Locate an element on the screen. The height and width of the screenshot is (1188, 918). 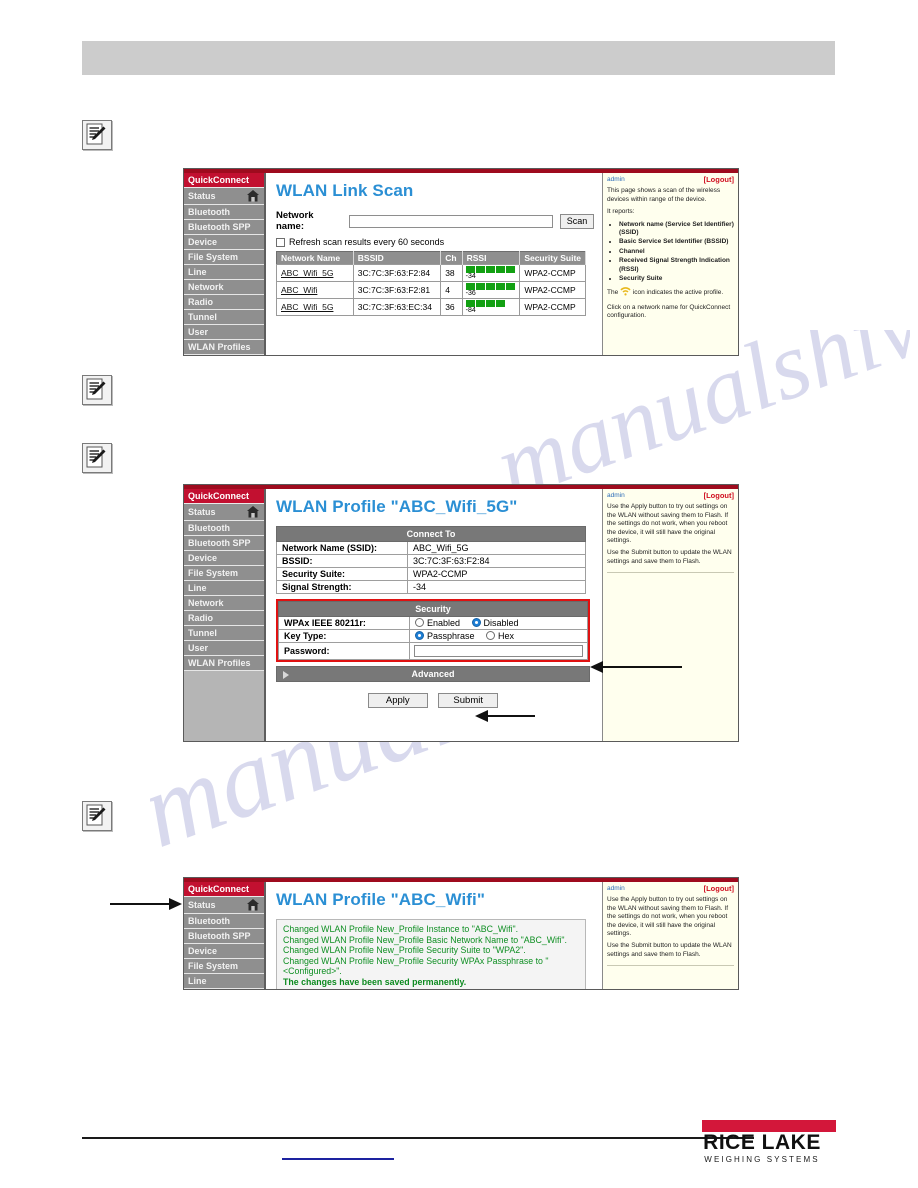
cell-channel: 4 is located at coordinates (451, 290).